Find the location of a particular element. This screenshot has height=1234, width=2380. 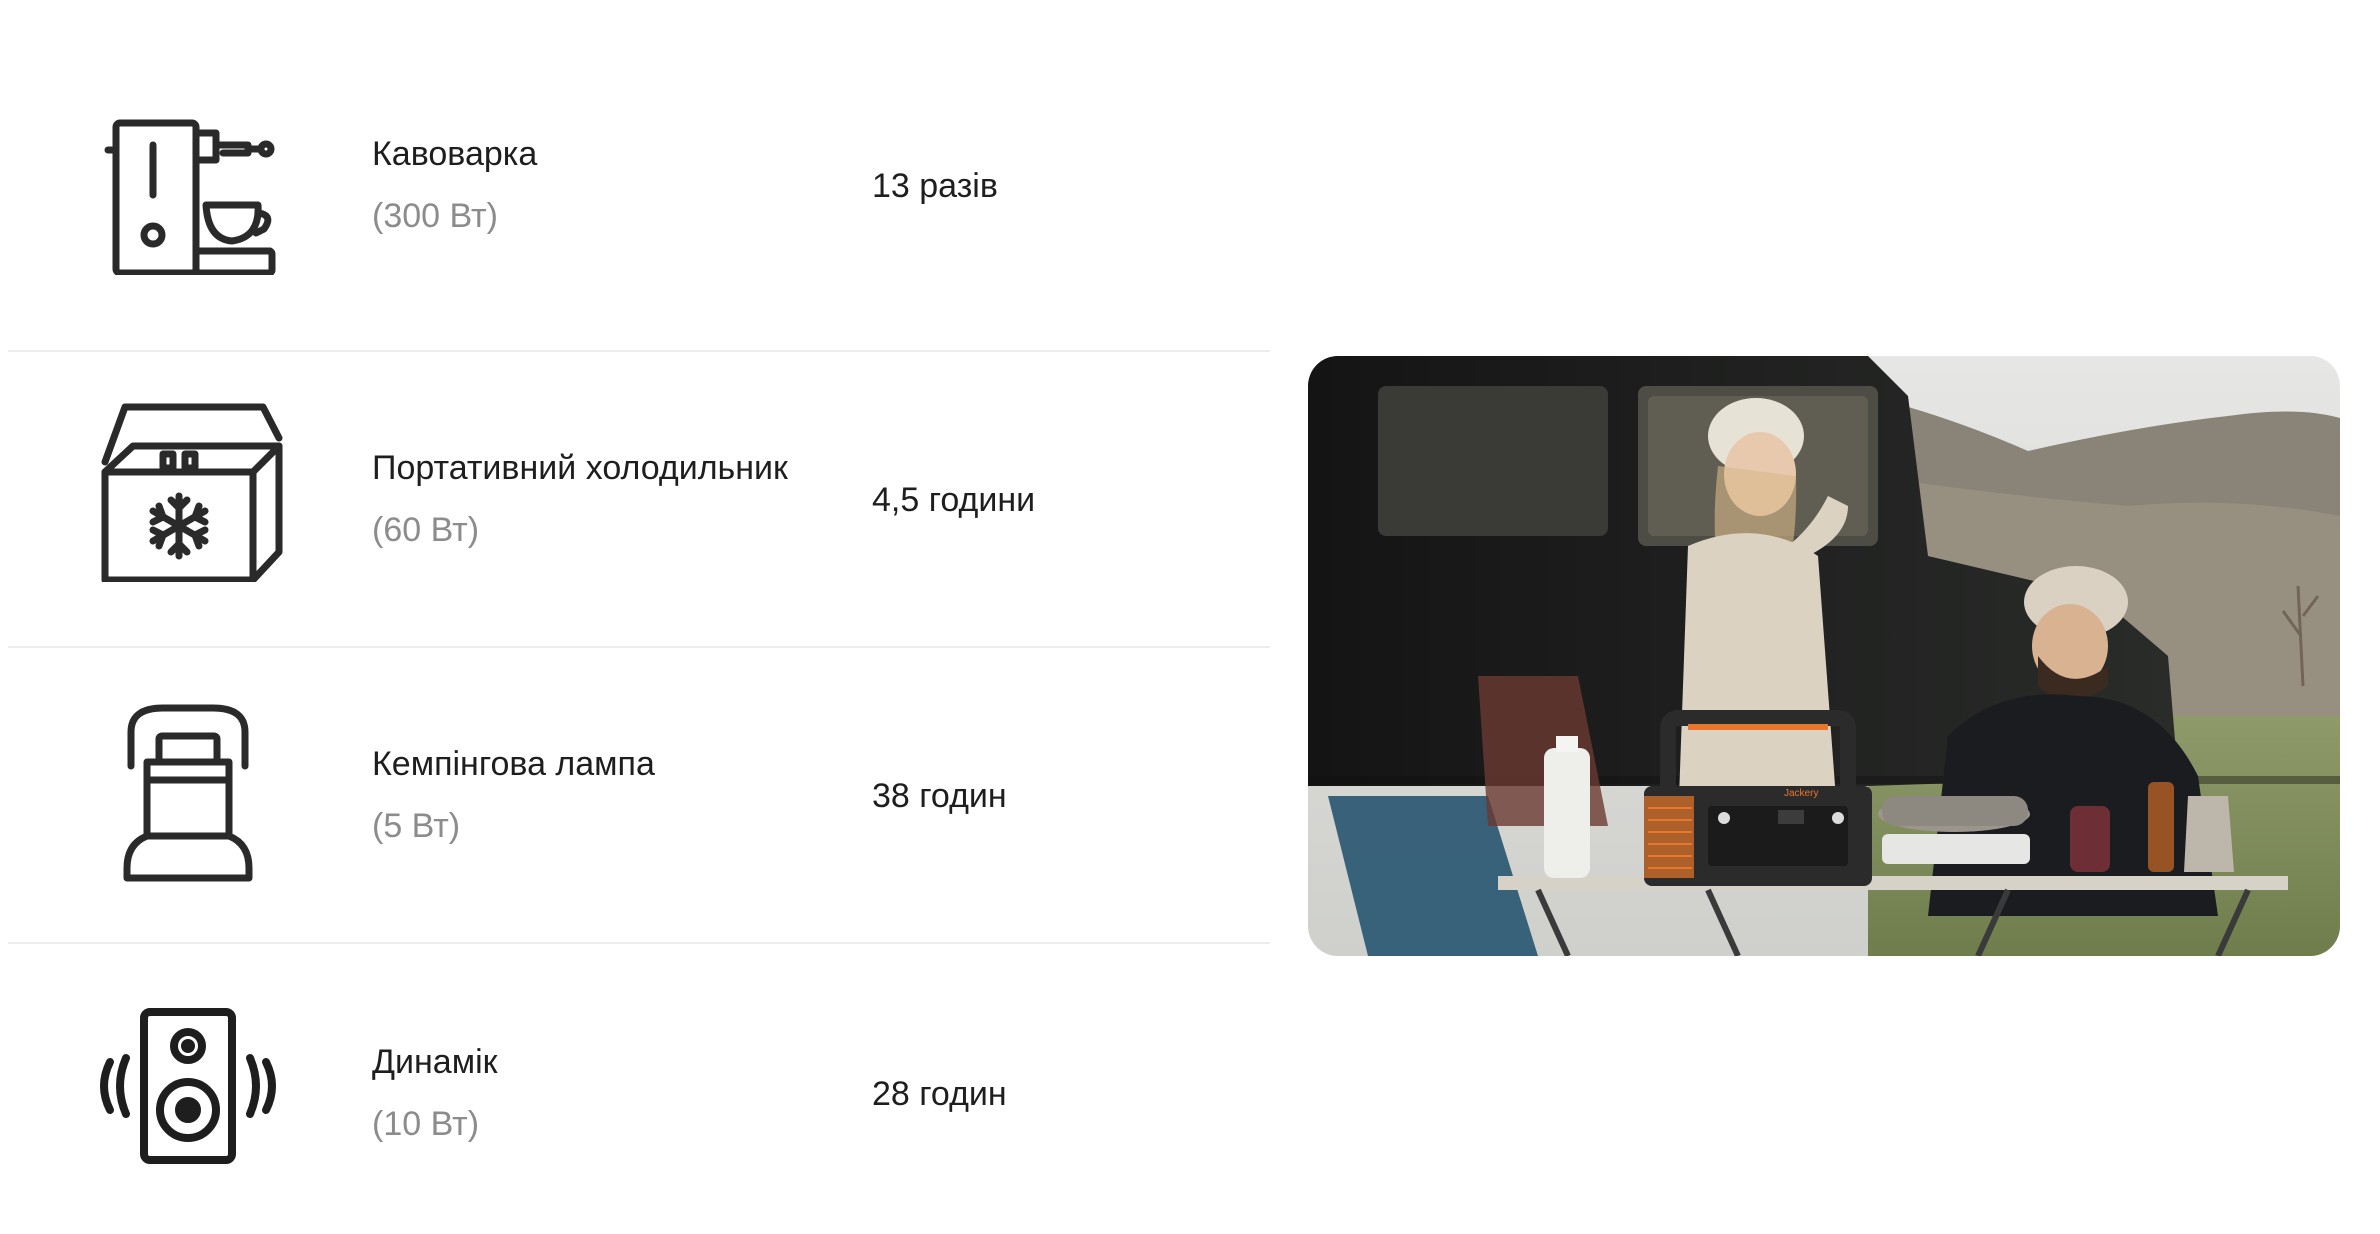

appliance-power: (60 Вт) is located at coordinates (426, 530).